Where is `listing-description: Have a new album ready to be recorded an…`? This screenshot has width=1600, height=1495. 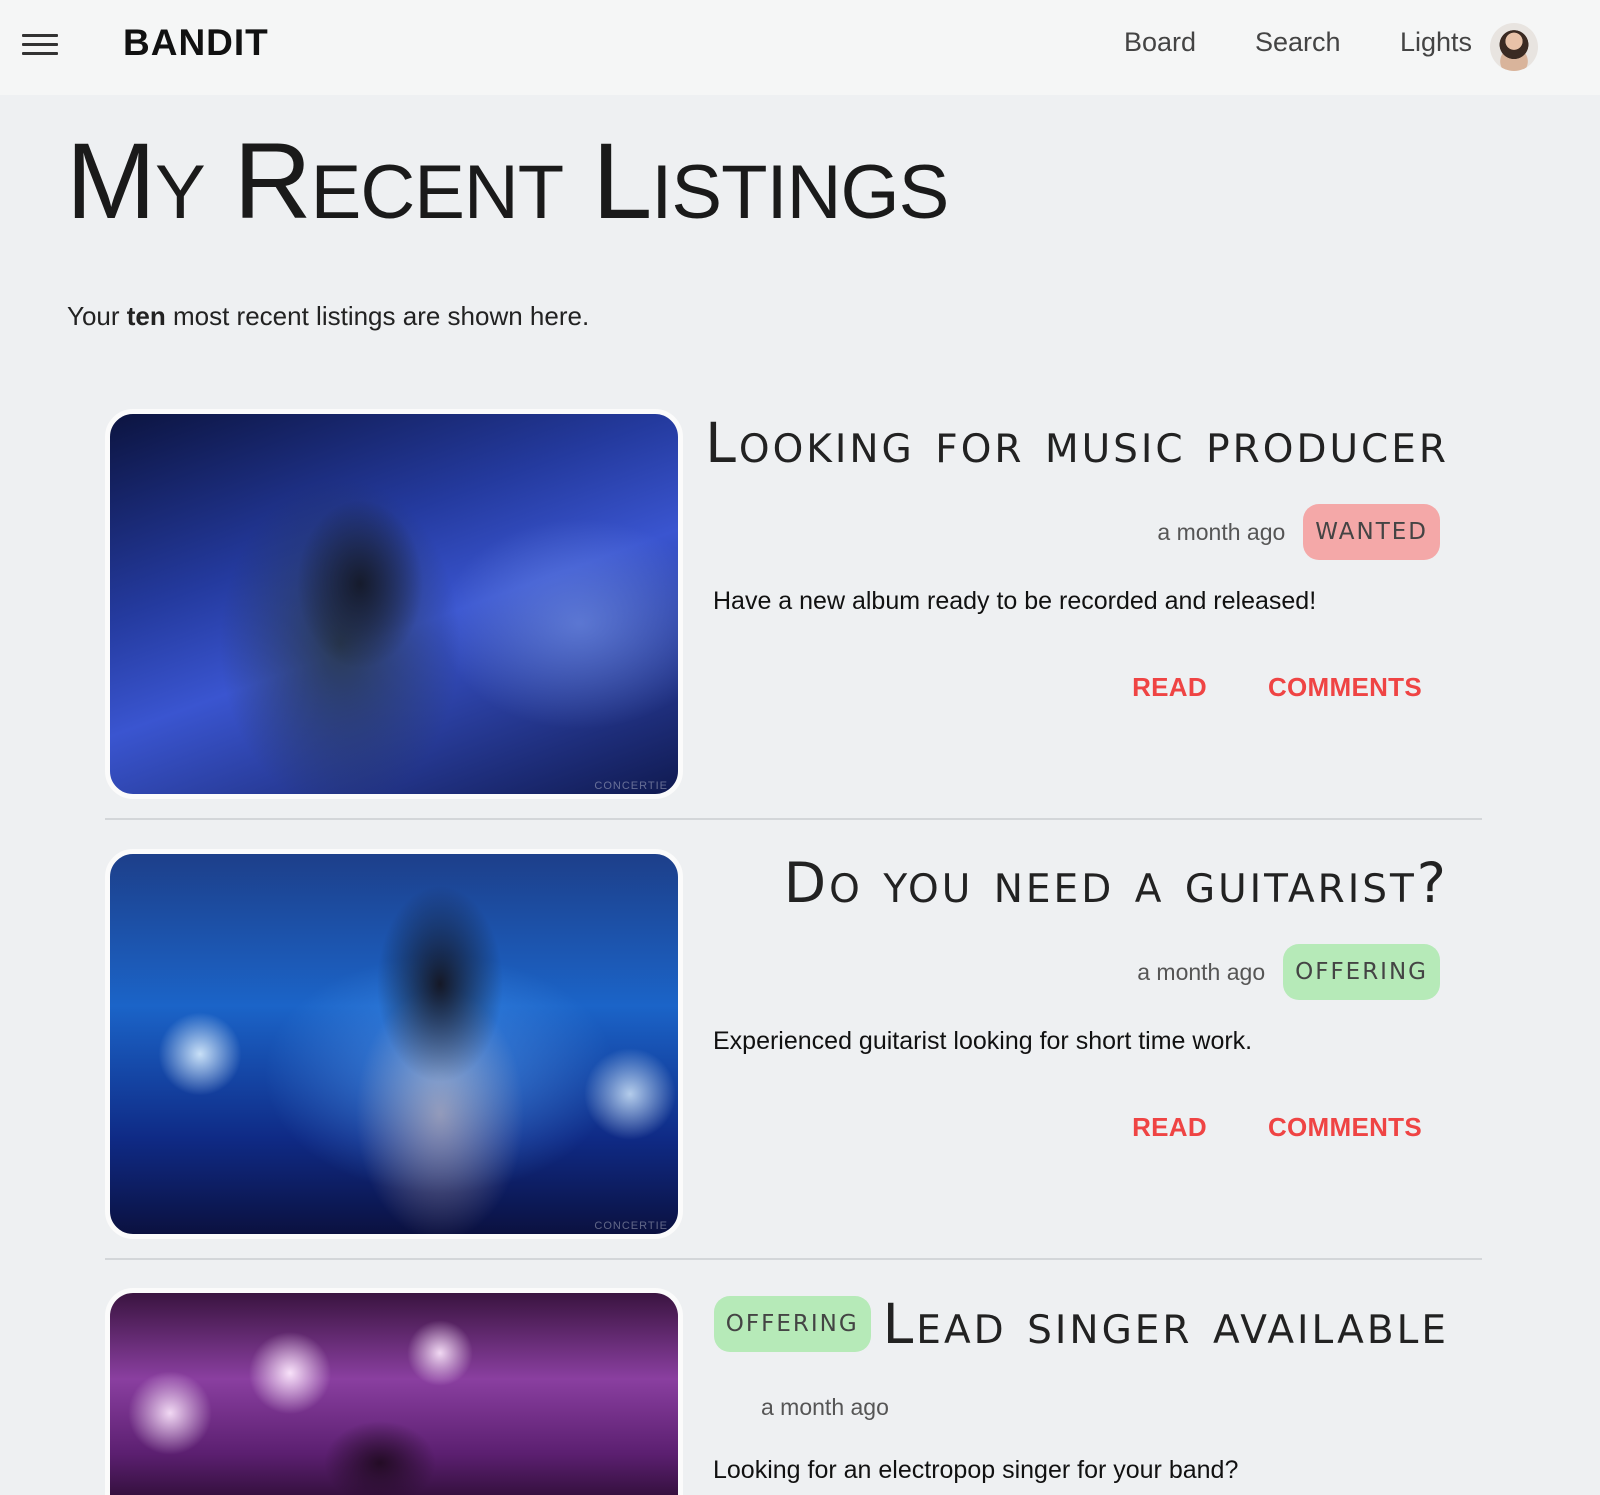
listing-description: Have a new album ready to be recorded an… is located at coordinates (1015, 601).